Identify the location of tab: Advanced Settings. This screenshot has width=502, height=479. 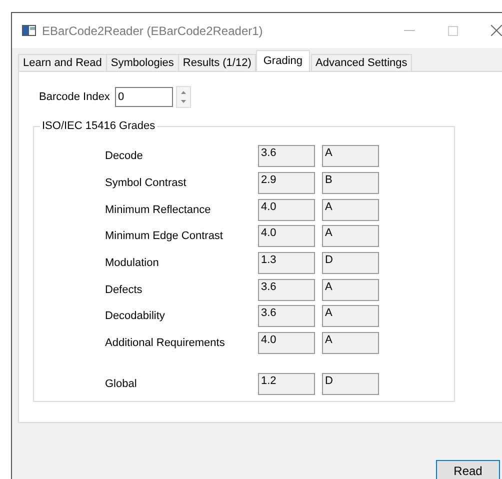
(361, 62).